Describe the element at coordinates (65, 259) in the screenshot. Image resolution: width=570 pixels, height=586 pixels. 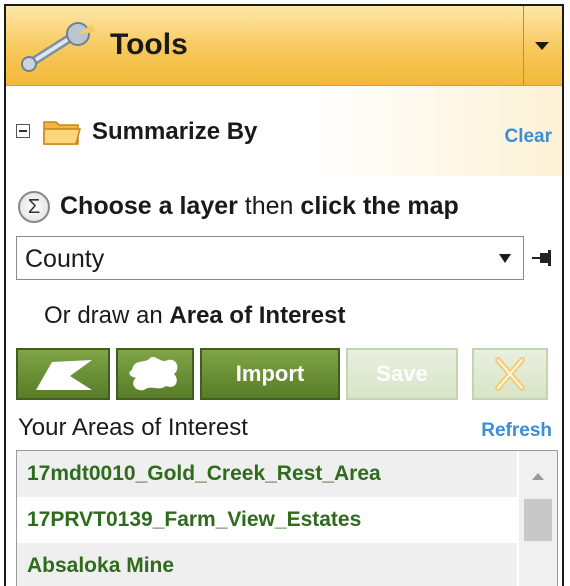
I see `layer-select-value: County` at that location.